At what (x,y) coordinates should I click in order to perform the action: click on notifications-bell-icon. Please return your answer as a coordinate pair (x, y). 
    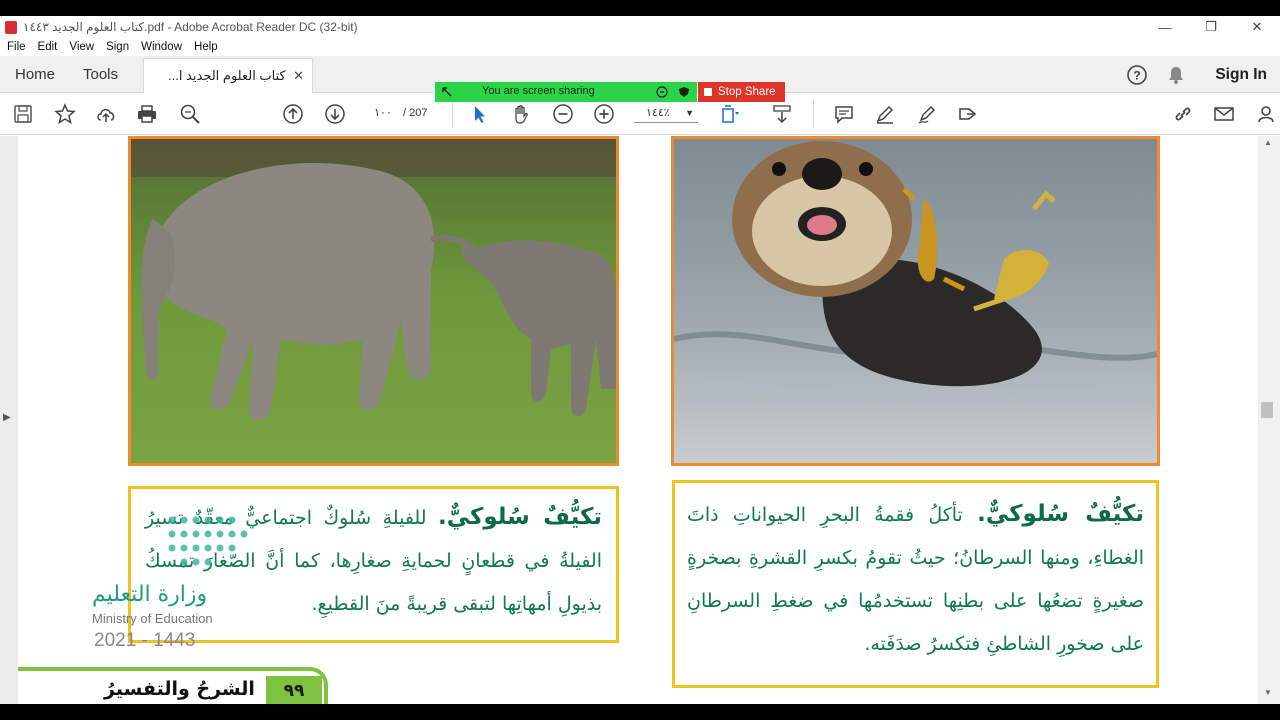
    Looking at the image, I should click on (1176, 74).